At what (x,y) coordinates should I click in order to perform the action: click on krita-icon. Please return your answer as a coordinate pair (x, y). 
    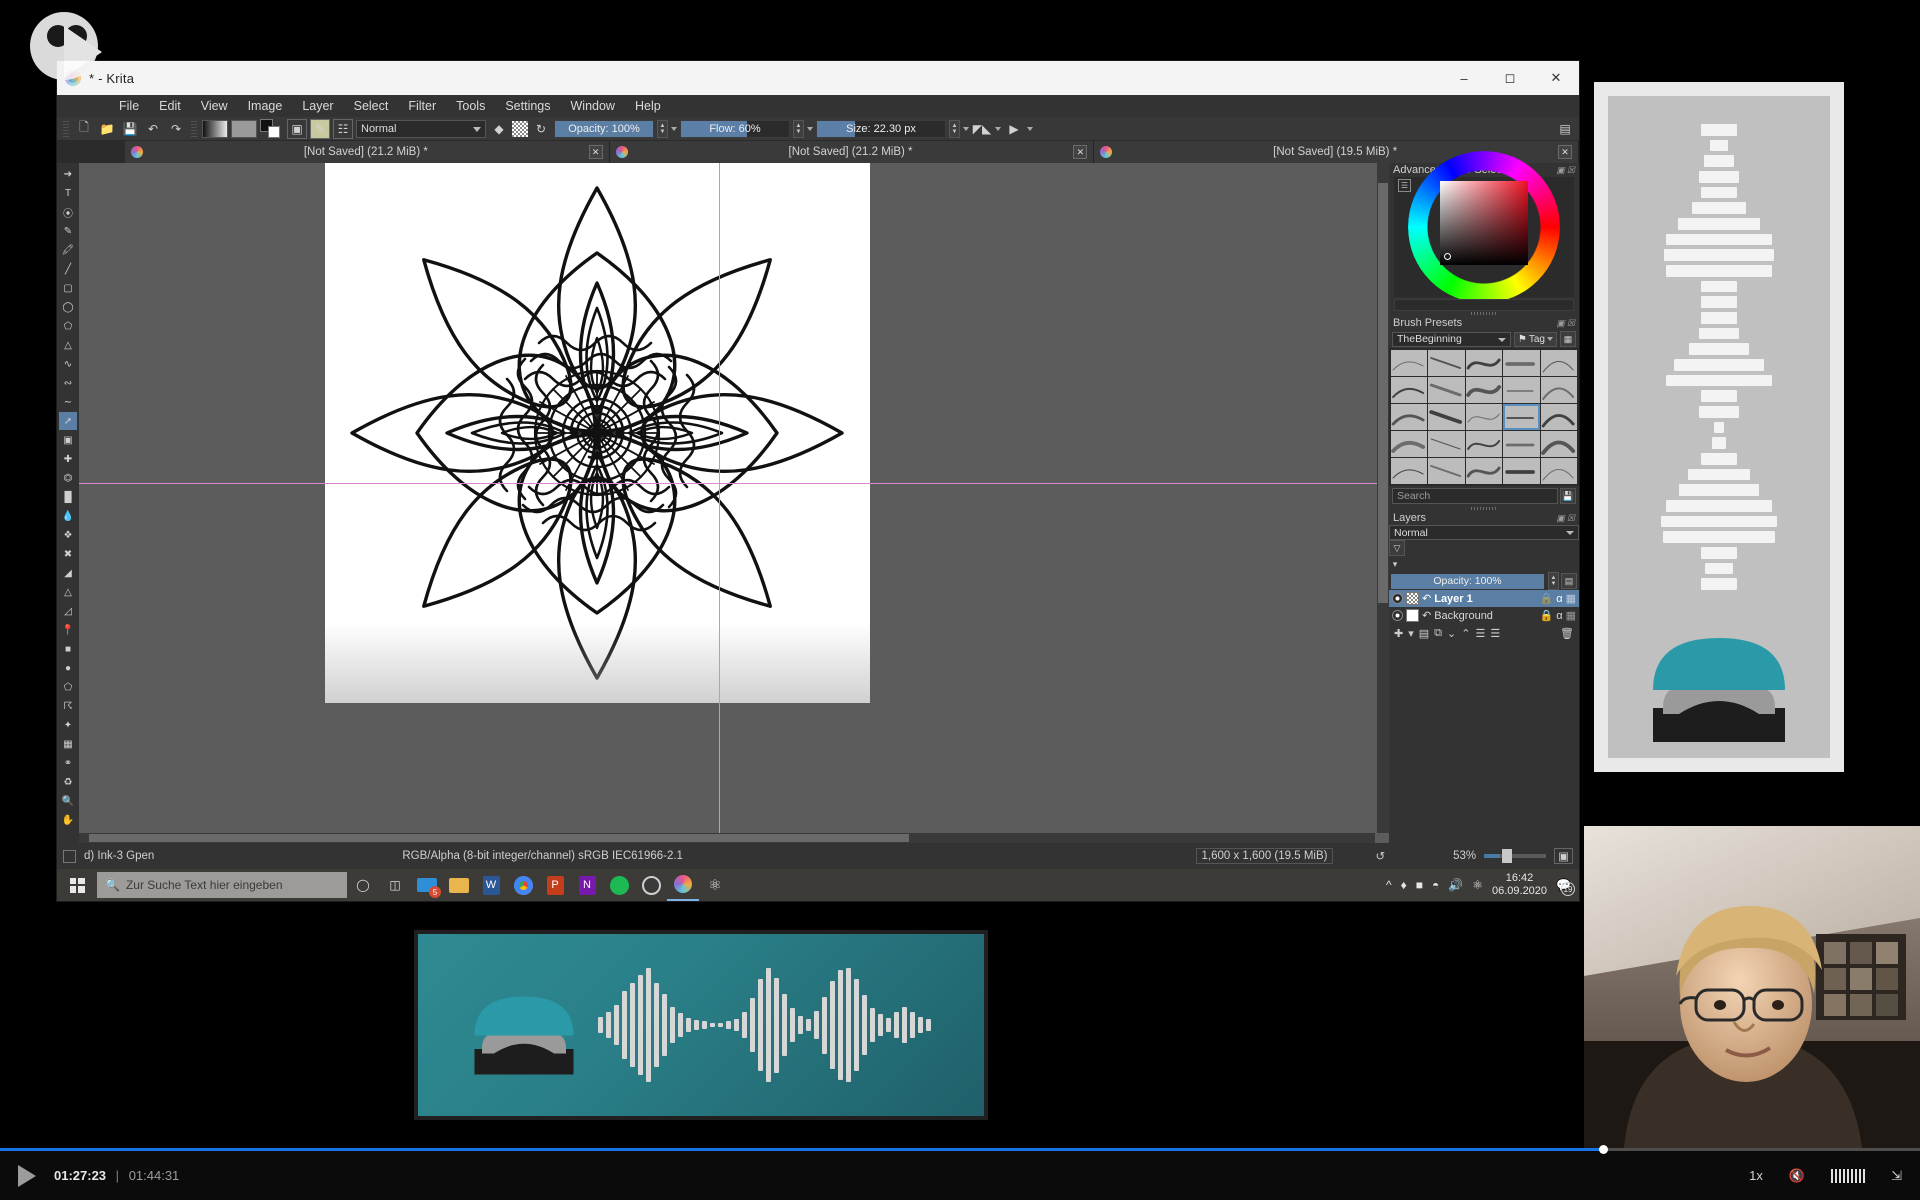
    Looking at the image, I should click on (683, 885).